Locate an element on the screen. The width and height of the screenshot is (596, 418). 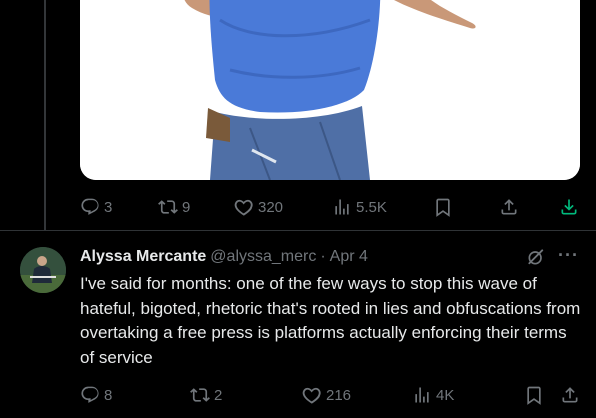
post-share-button is located at coordinates (570, 395).